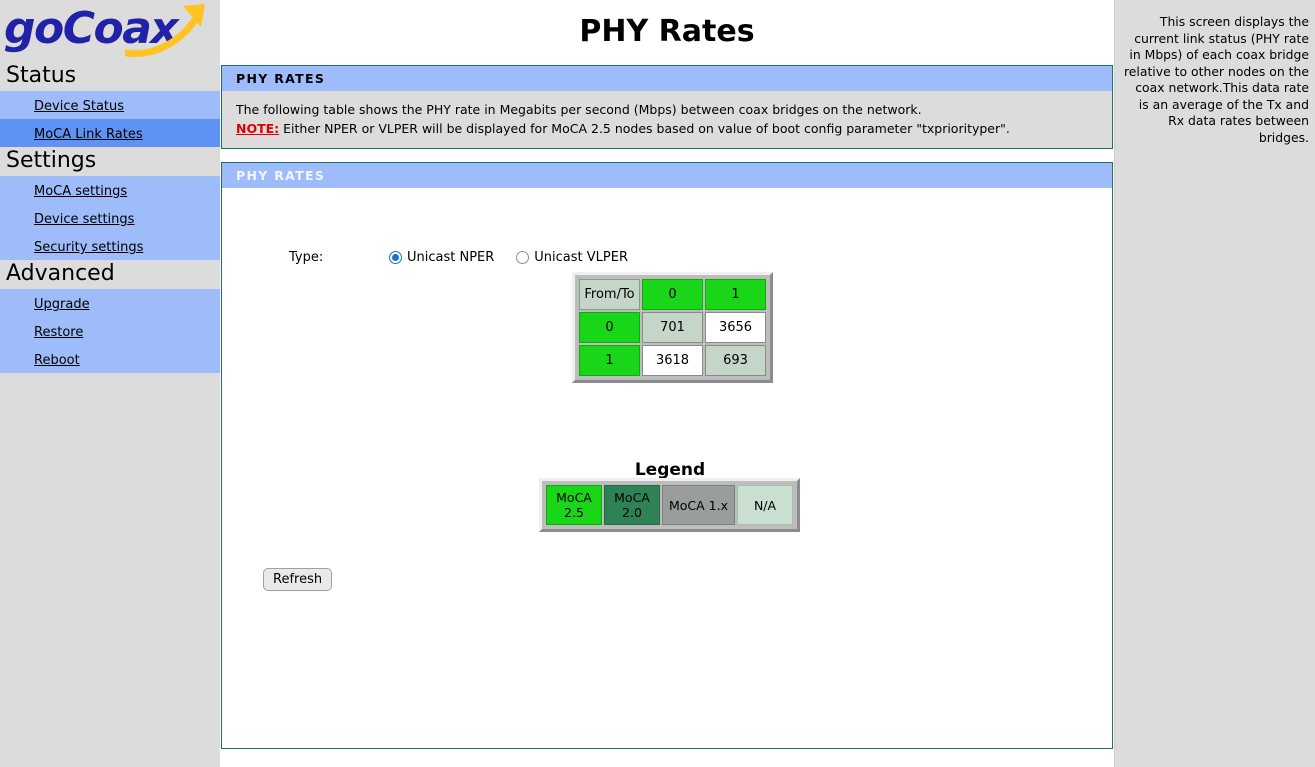 The image size is (1315, 767). I want to click on sidebar-group-title: Status, so click(110, 76).